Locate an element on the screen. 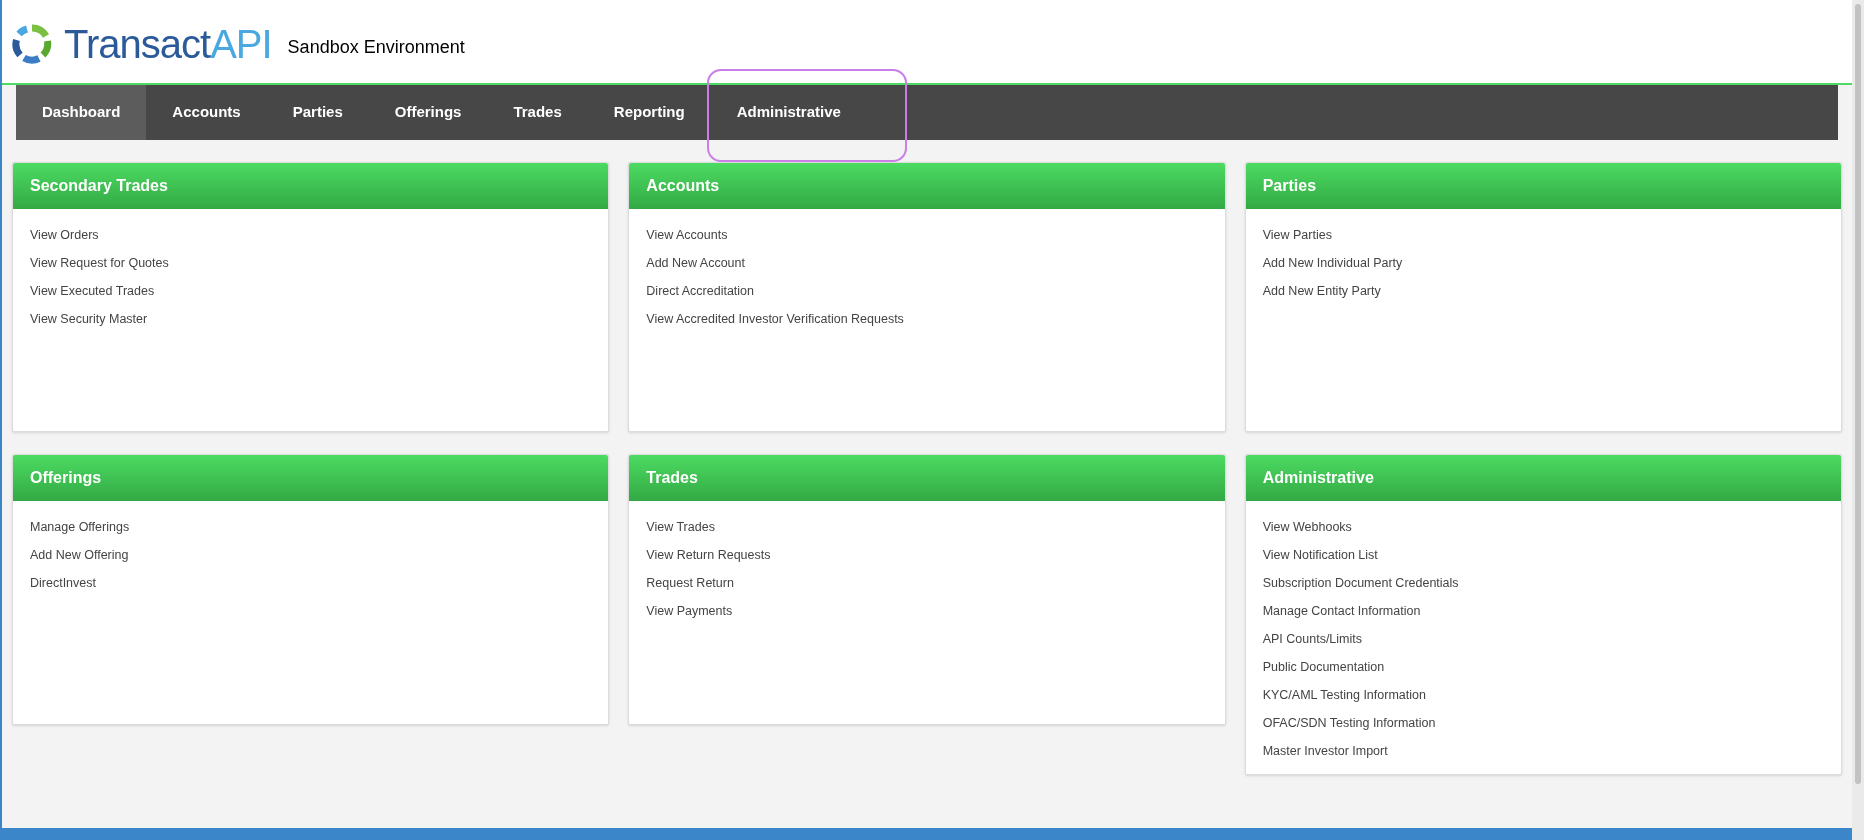 Image resolution: width=1864 pixels, height=840 pixels. nav-tab: Reporting is located at coordinates (649, 112).